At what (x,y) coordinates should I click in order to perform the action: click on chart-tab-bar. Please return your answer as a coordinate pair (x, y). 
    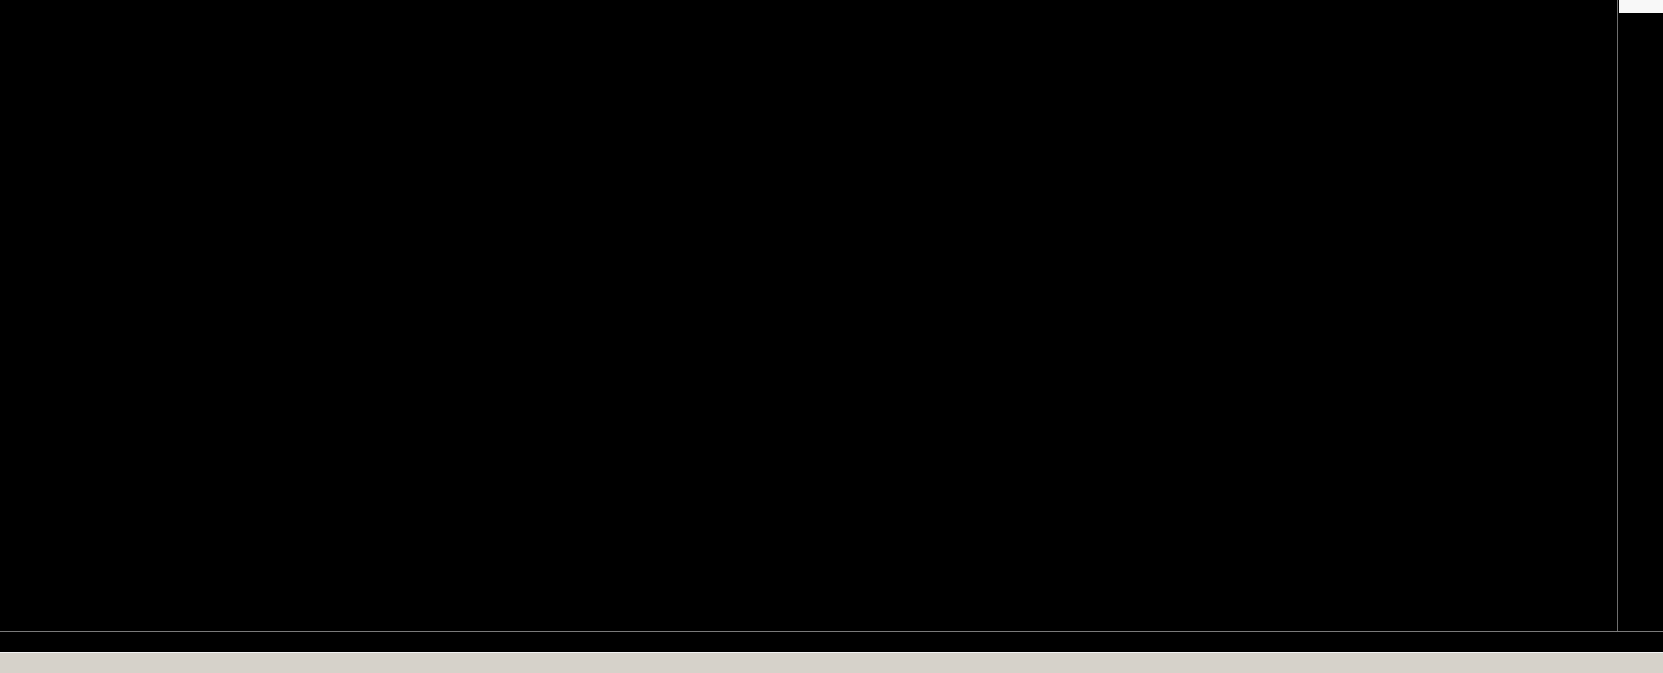
    Looking at the image, I should click on (831, 662).